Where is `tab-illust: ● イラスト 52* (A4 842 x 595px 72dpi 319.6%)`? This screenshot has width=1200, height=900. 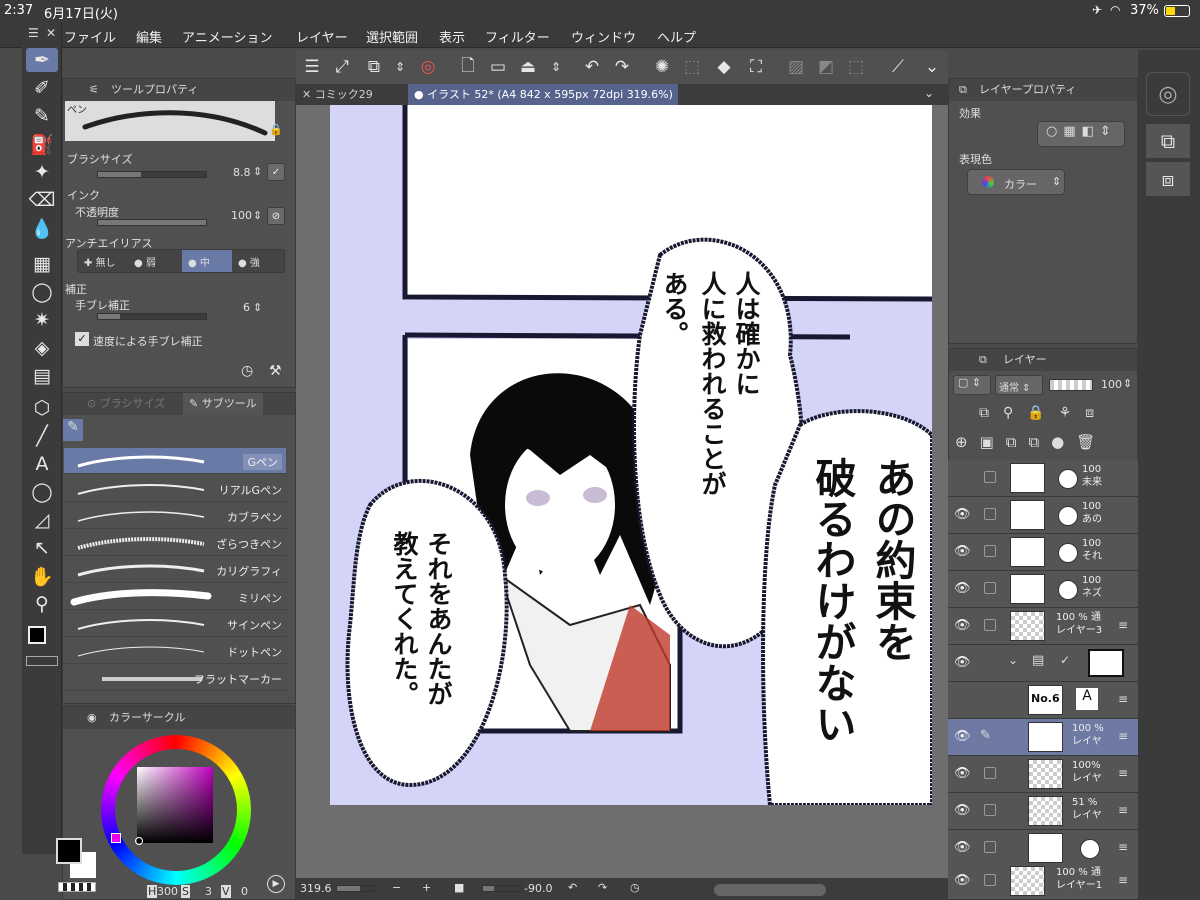 tab-illust: ● イラスト 52* (A4 842 x 595px 72dpi 319.6%) is located at coordinates (543, 94).